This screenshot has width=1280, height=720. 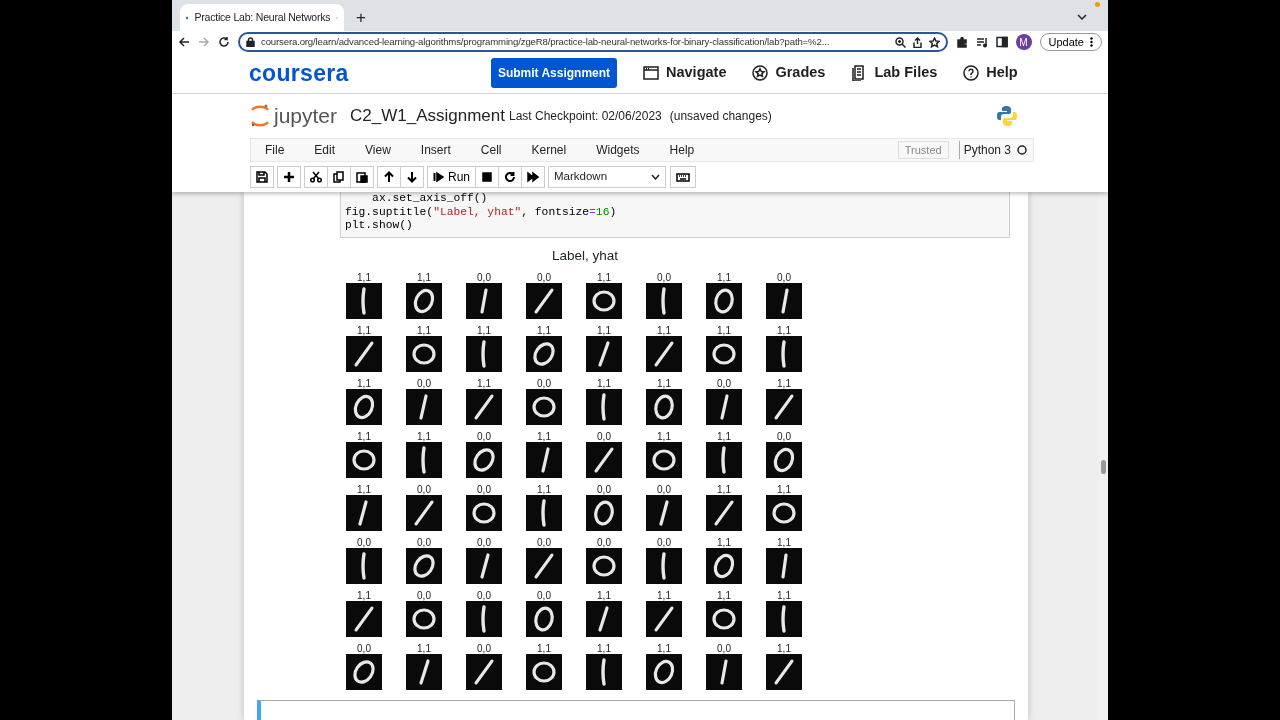 I want to click on restart-icon, so click(x=510, y=177).